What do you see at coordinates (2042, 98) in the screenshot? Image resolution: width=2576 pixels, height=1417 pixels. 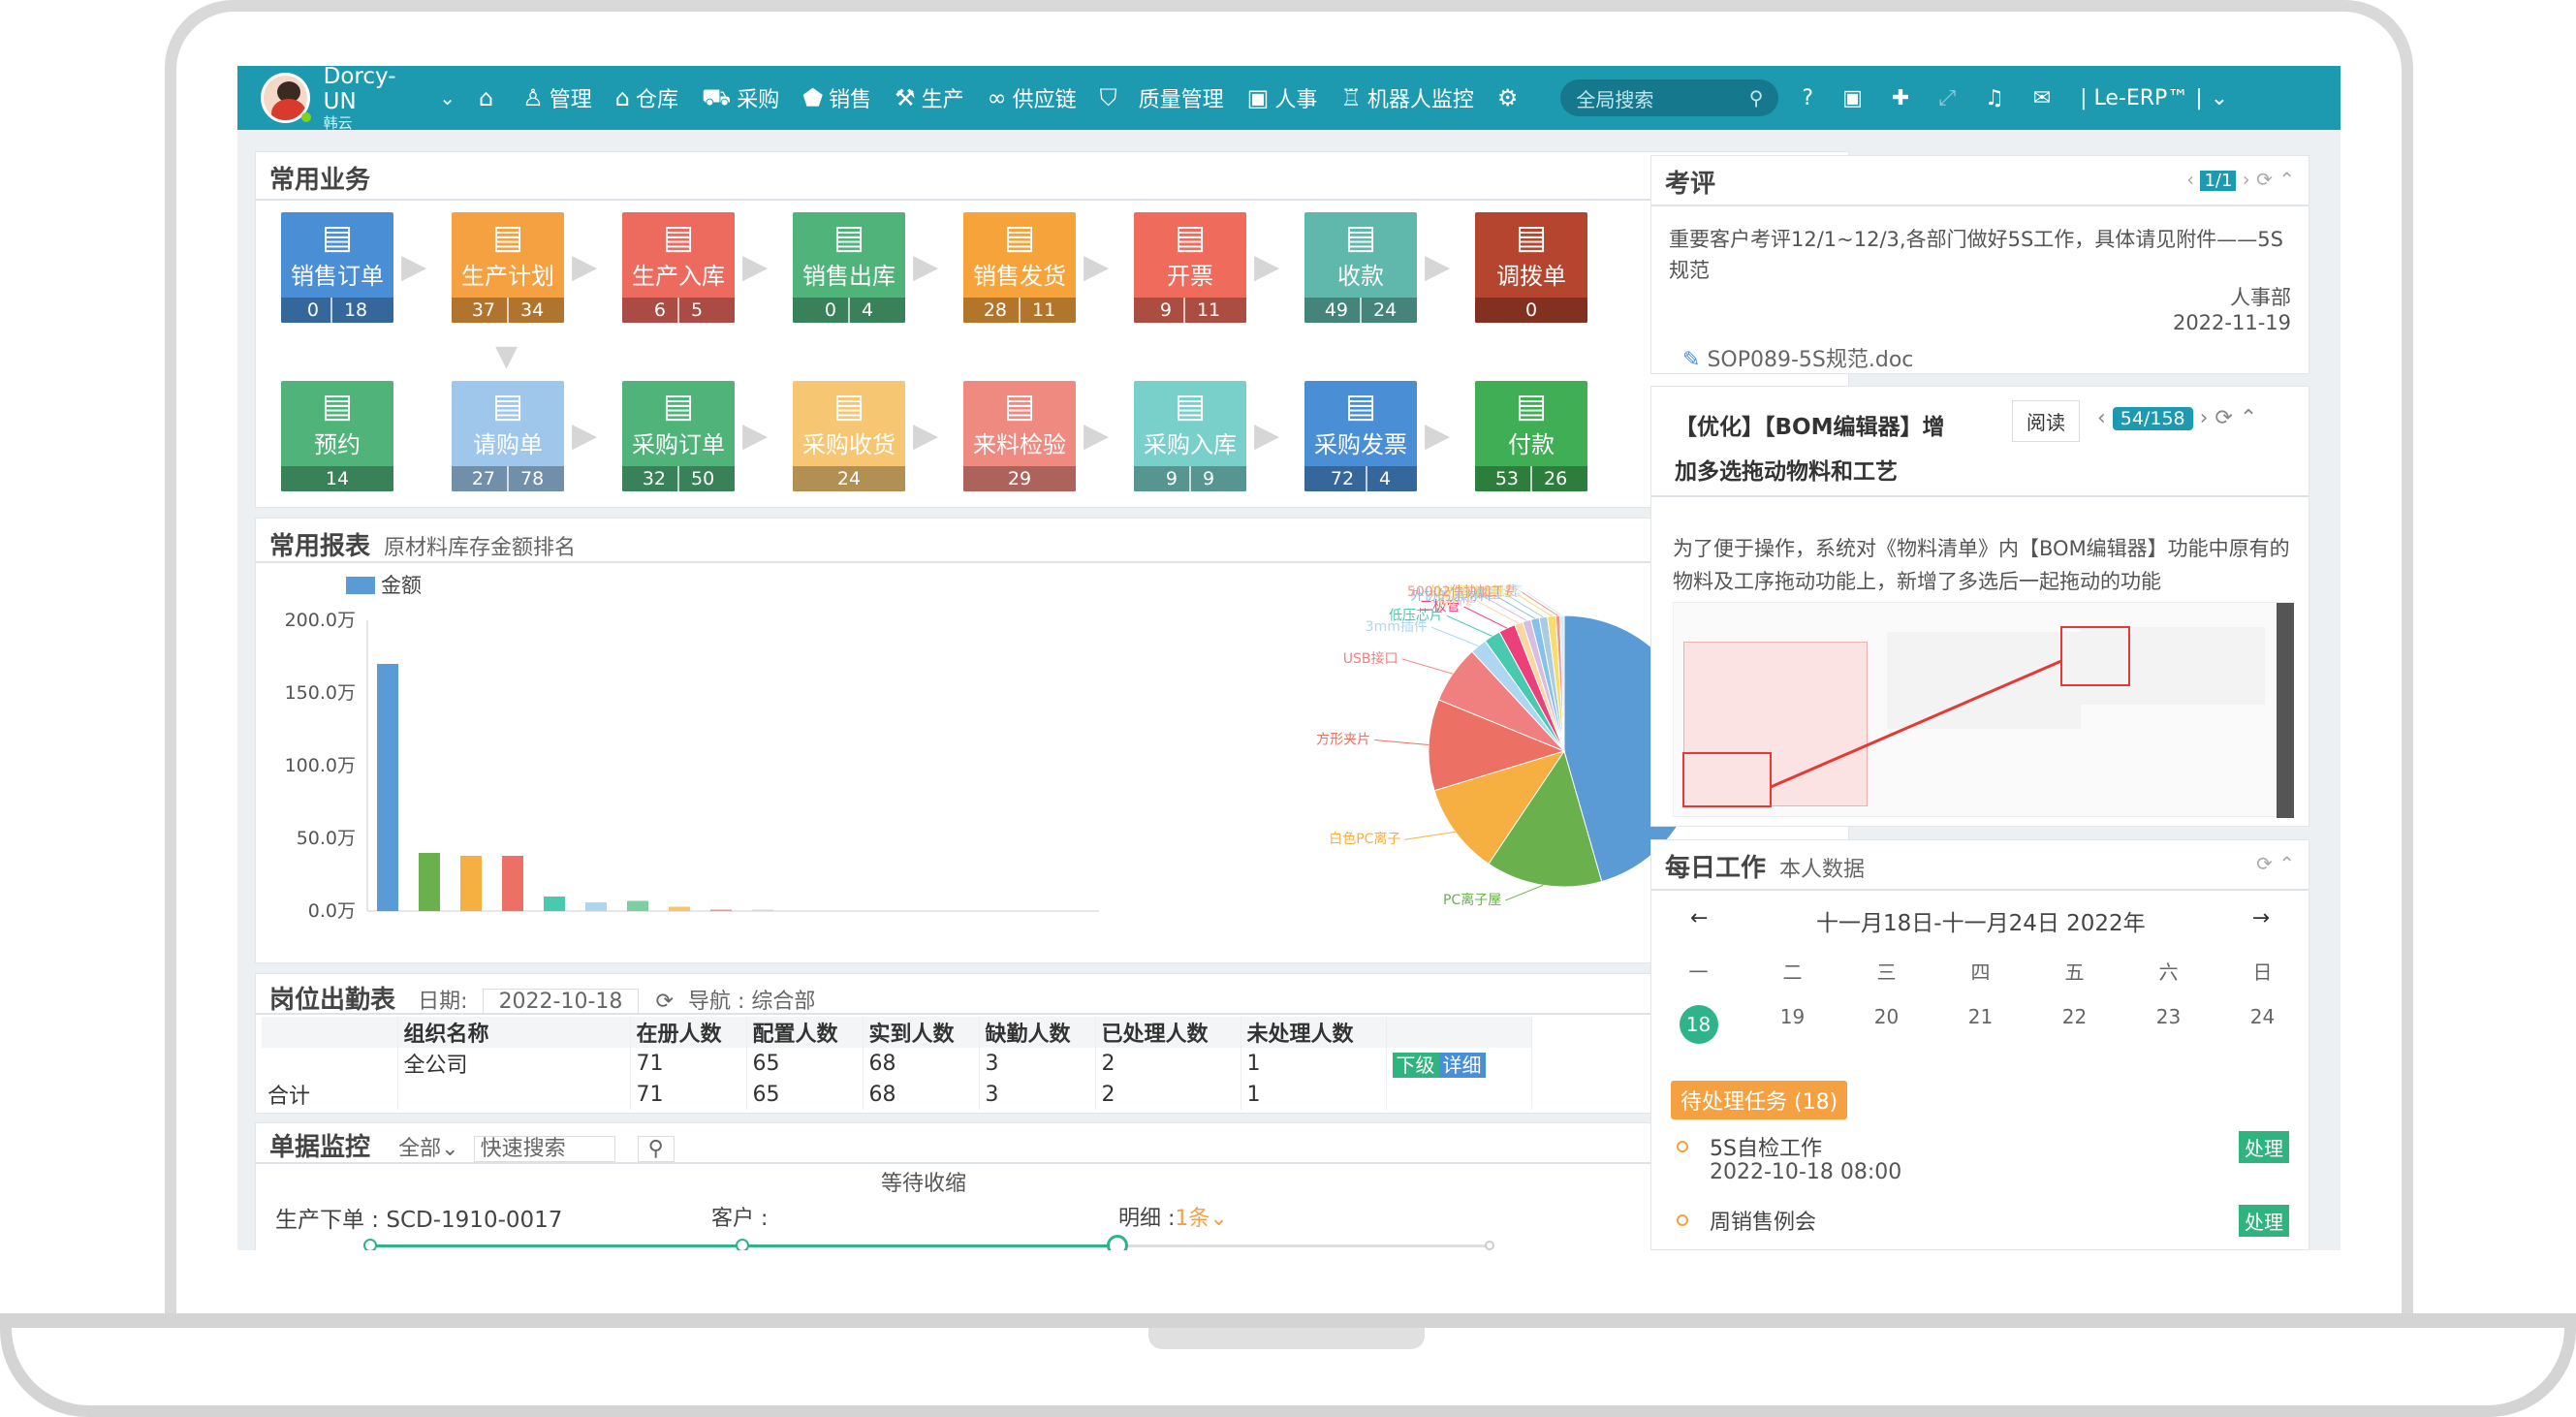 I see `mail-icon: ✉` at bounding box center [2042, 98].